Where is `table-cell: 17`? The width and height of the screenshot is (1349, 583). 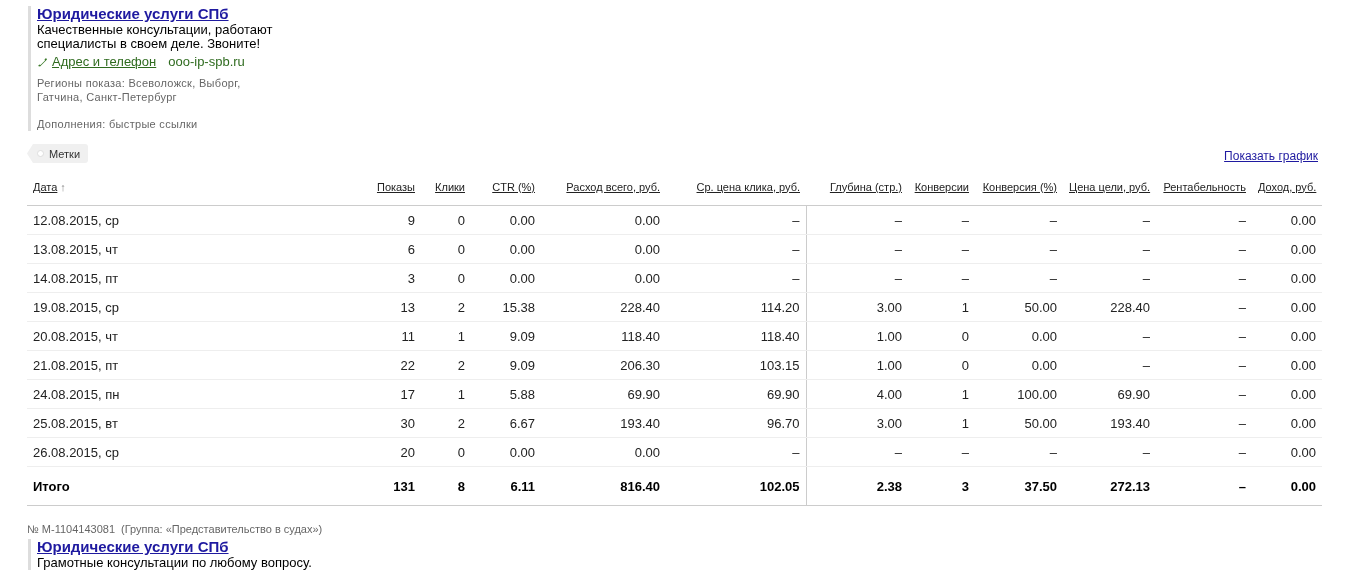 table-cell: 17 is located at coordinates (390, 394).